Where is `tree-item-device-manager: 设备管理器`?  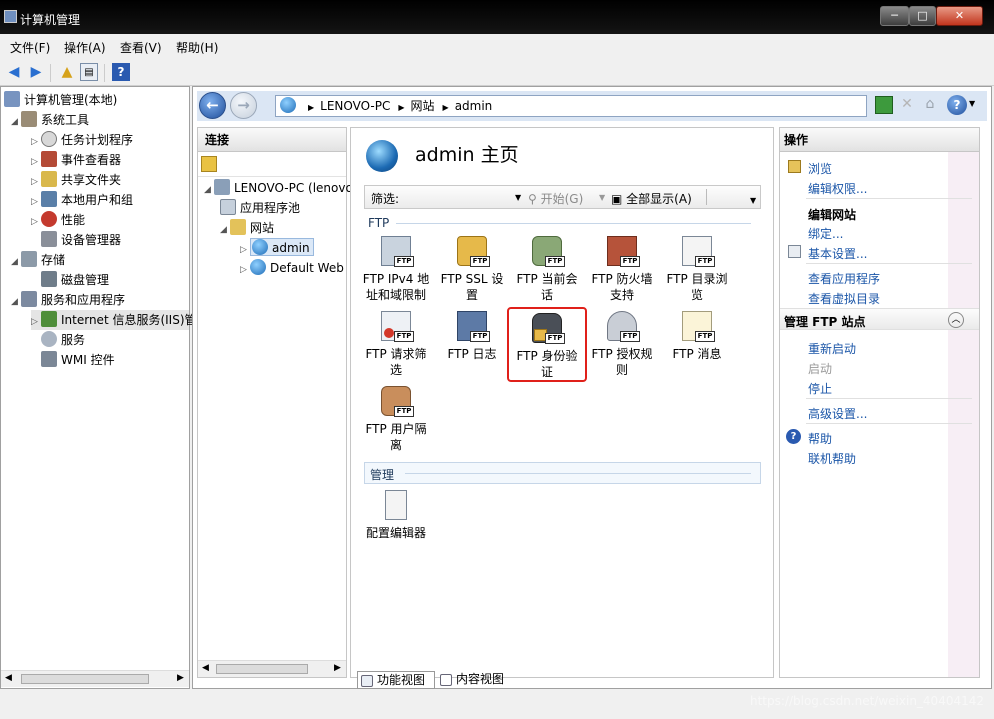
tree-item-device-manager: 设备管理器 is located at coordinates (81, 240).